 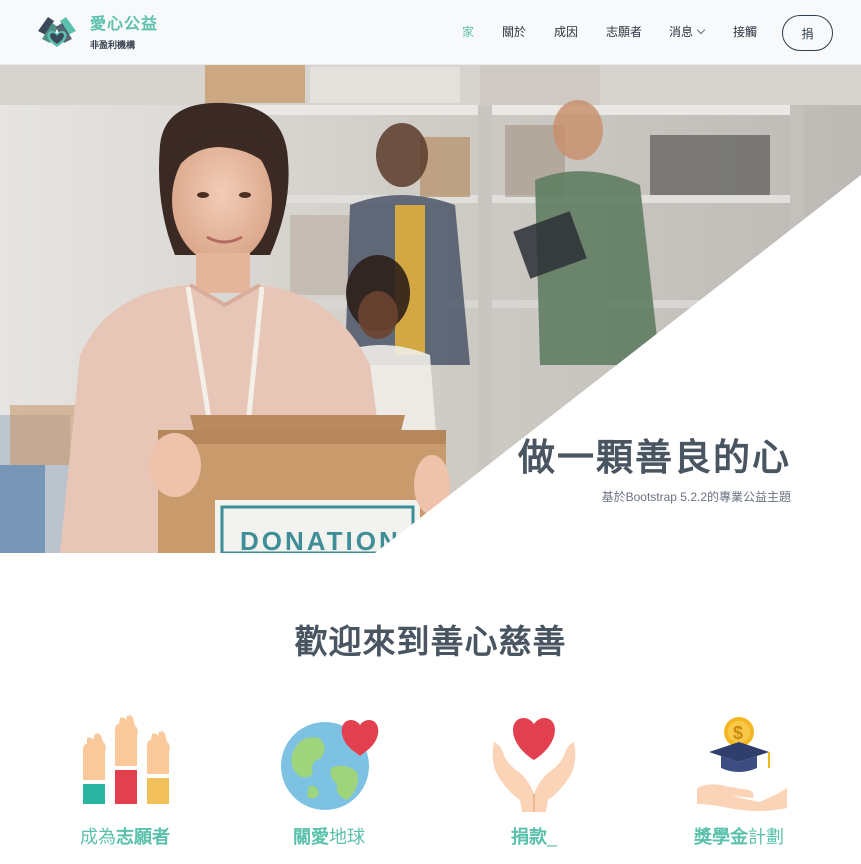 I want to click on feature-volunteer-bold: 志願者, so click(x=143, y=837).